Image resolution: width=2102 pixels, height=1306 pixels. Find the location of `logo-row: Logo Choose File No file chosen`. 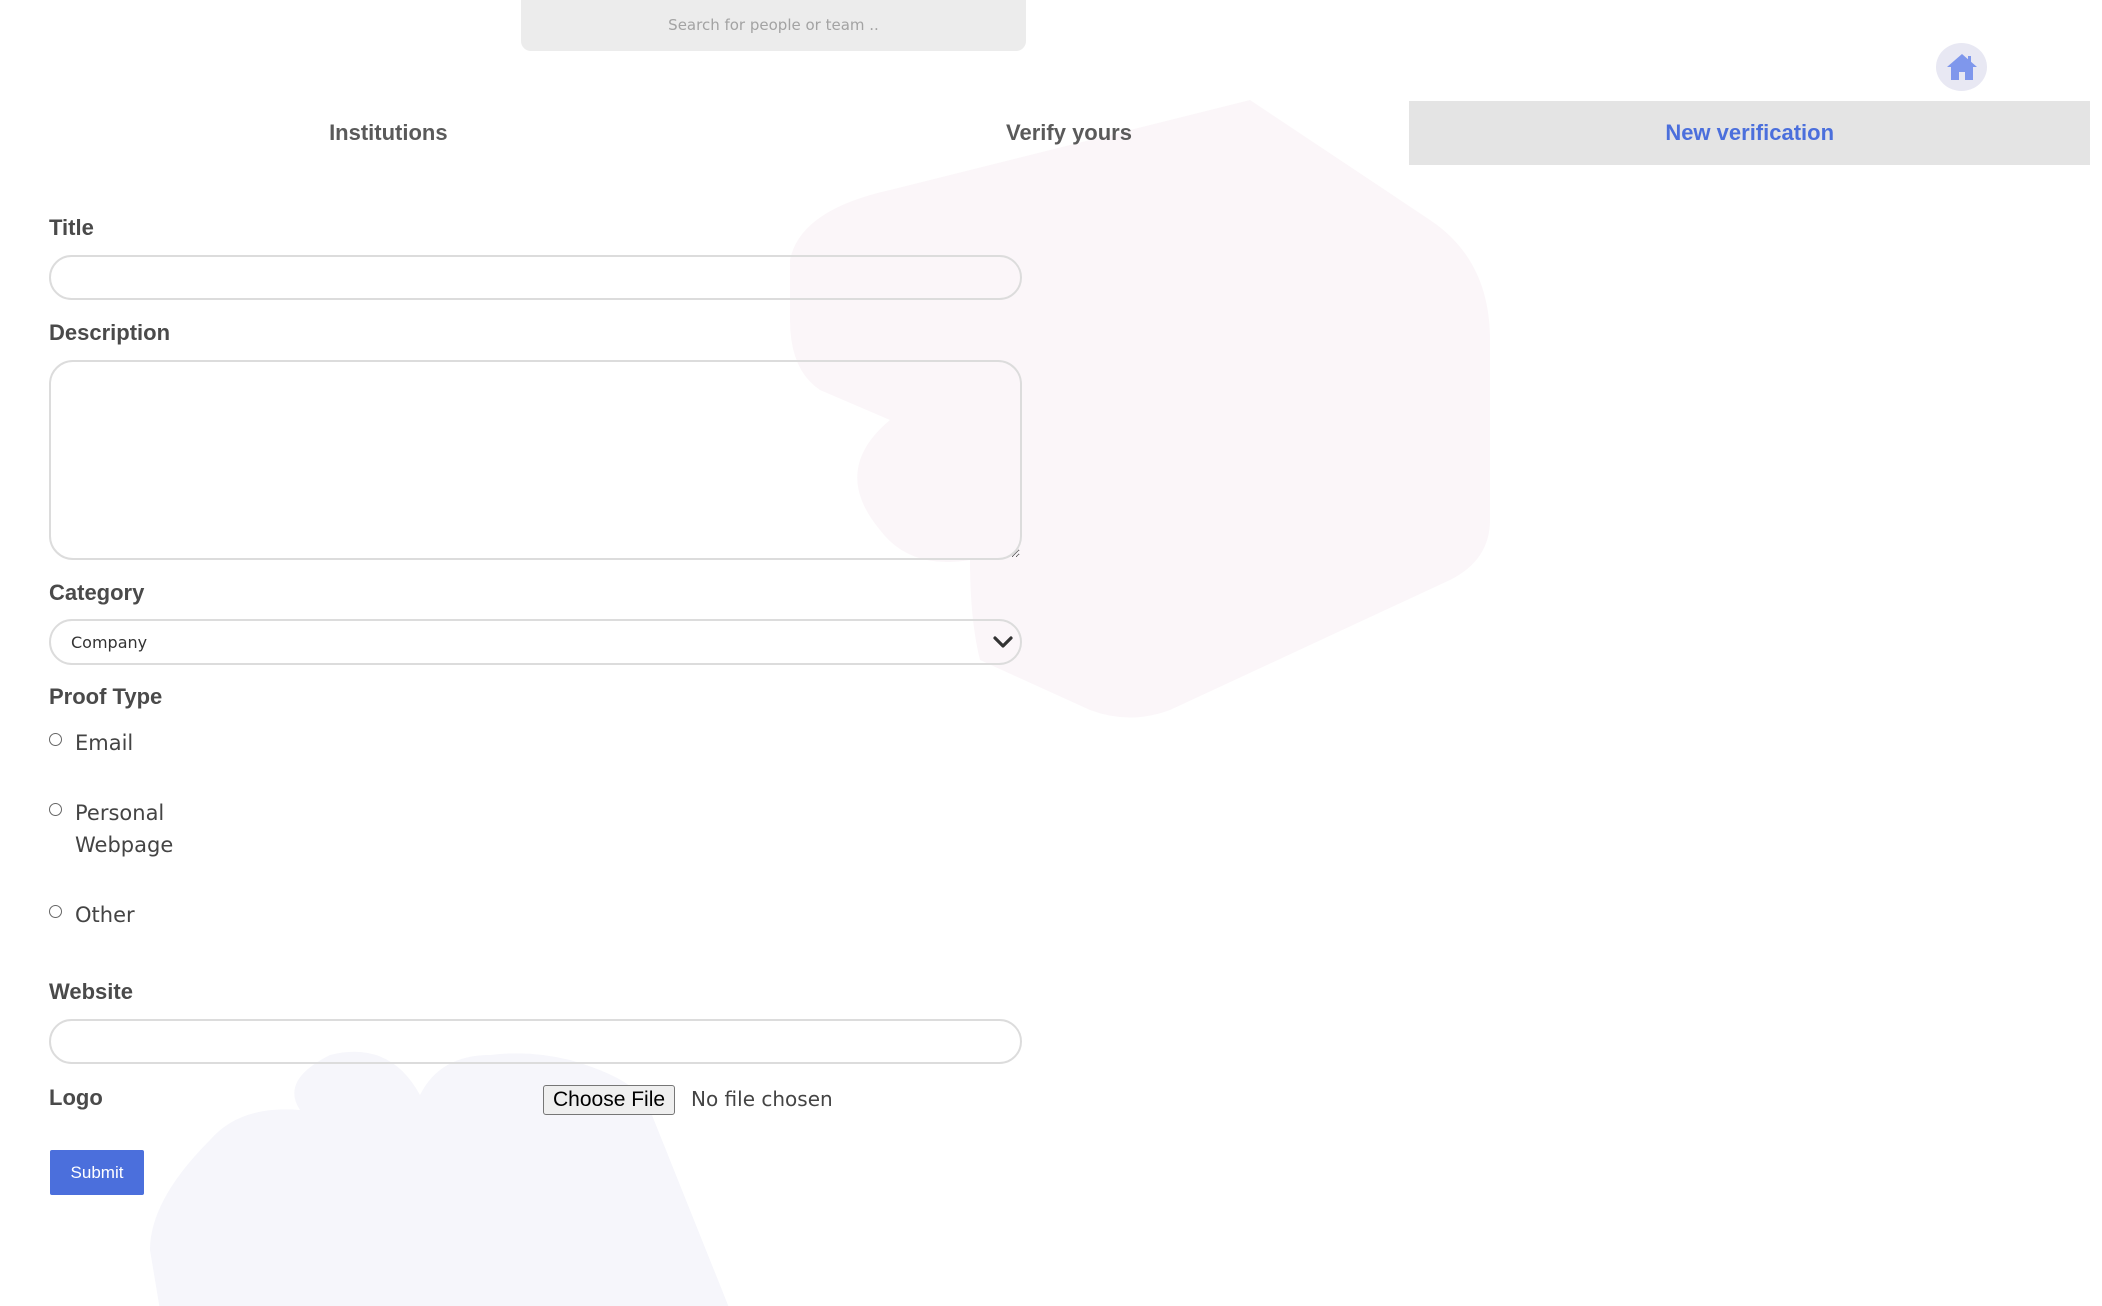

logo-row: Logo Choose File No file chosen is located at coordinates (535, 1105).